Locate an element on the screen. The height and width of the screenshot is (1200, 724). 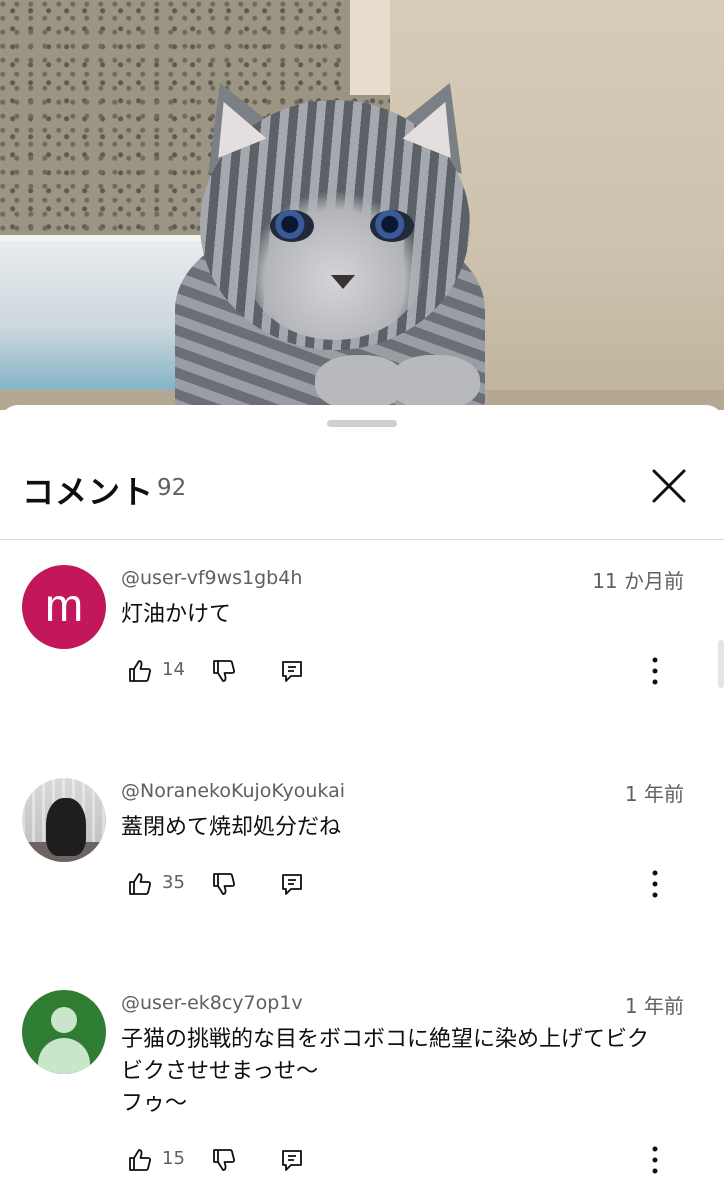
comments-count: 92 is located at coordinates (172, 488).